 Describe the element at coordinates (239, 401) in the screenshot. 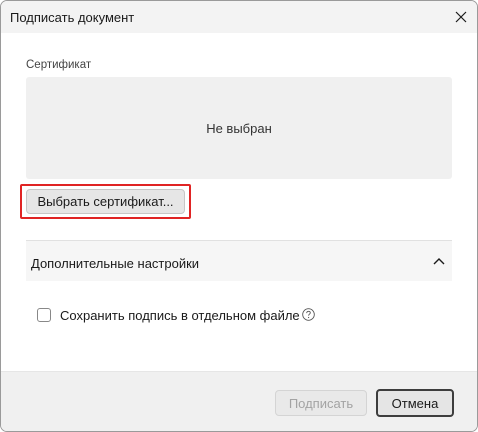

I see `dialog-footer: Подписать Отмена` at that location.